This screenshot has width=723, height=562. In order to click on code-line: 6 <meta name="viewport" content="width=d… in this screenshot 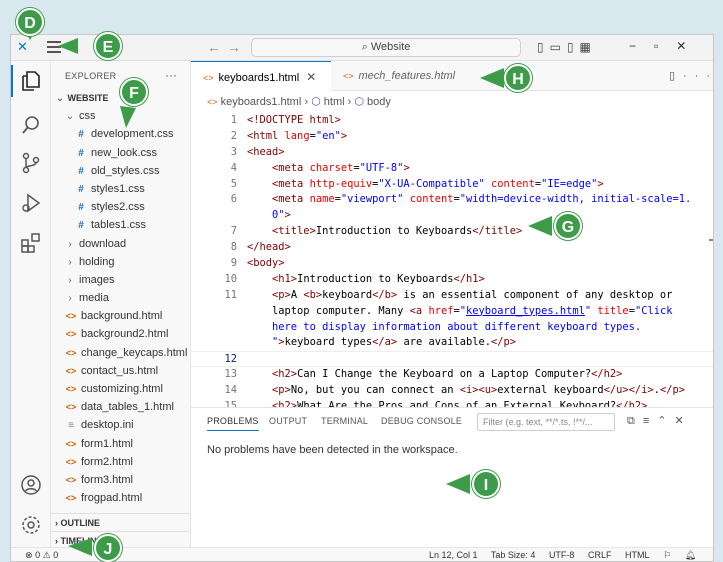, I will do `click(452, 200)`.